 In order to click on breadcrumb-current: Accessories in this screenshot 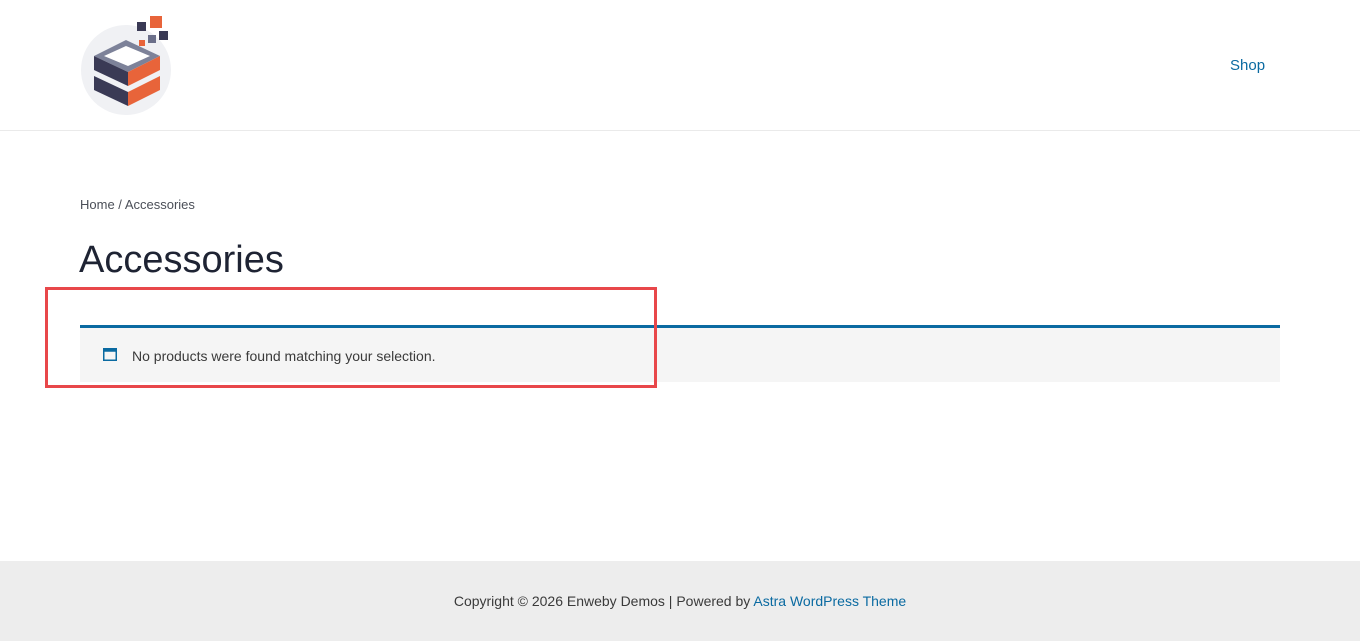, I will do `click(159, 204)`.